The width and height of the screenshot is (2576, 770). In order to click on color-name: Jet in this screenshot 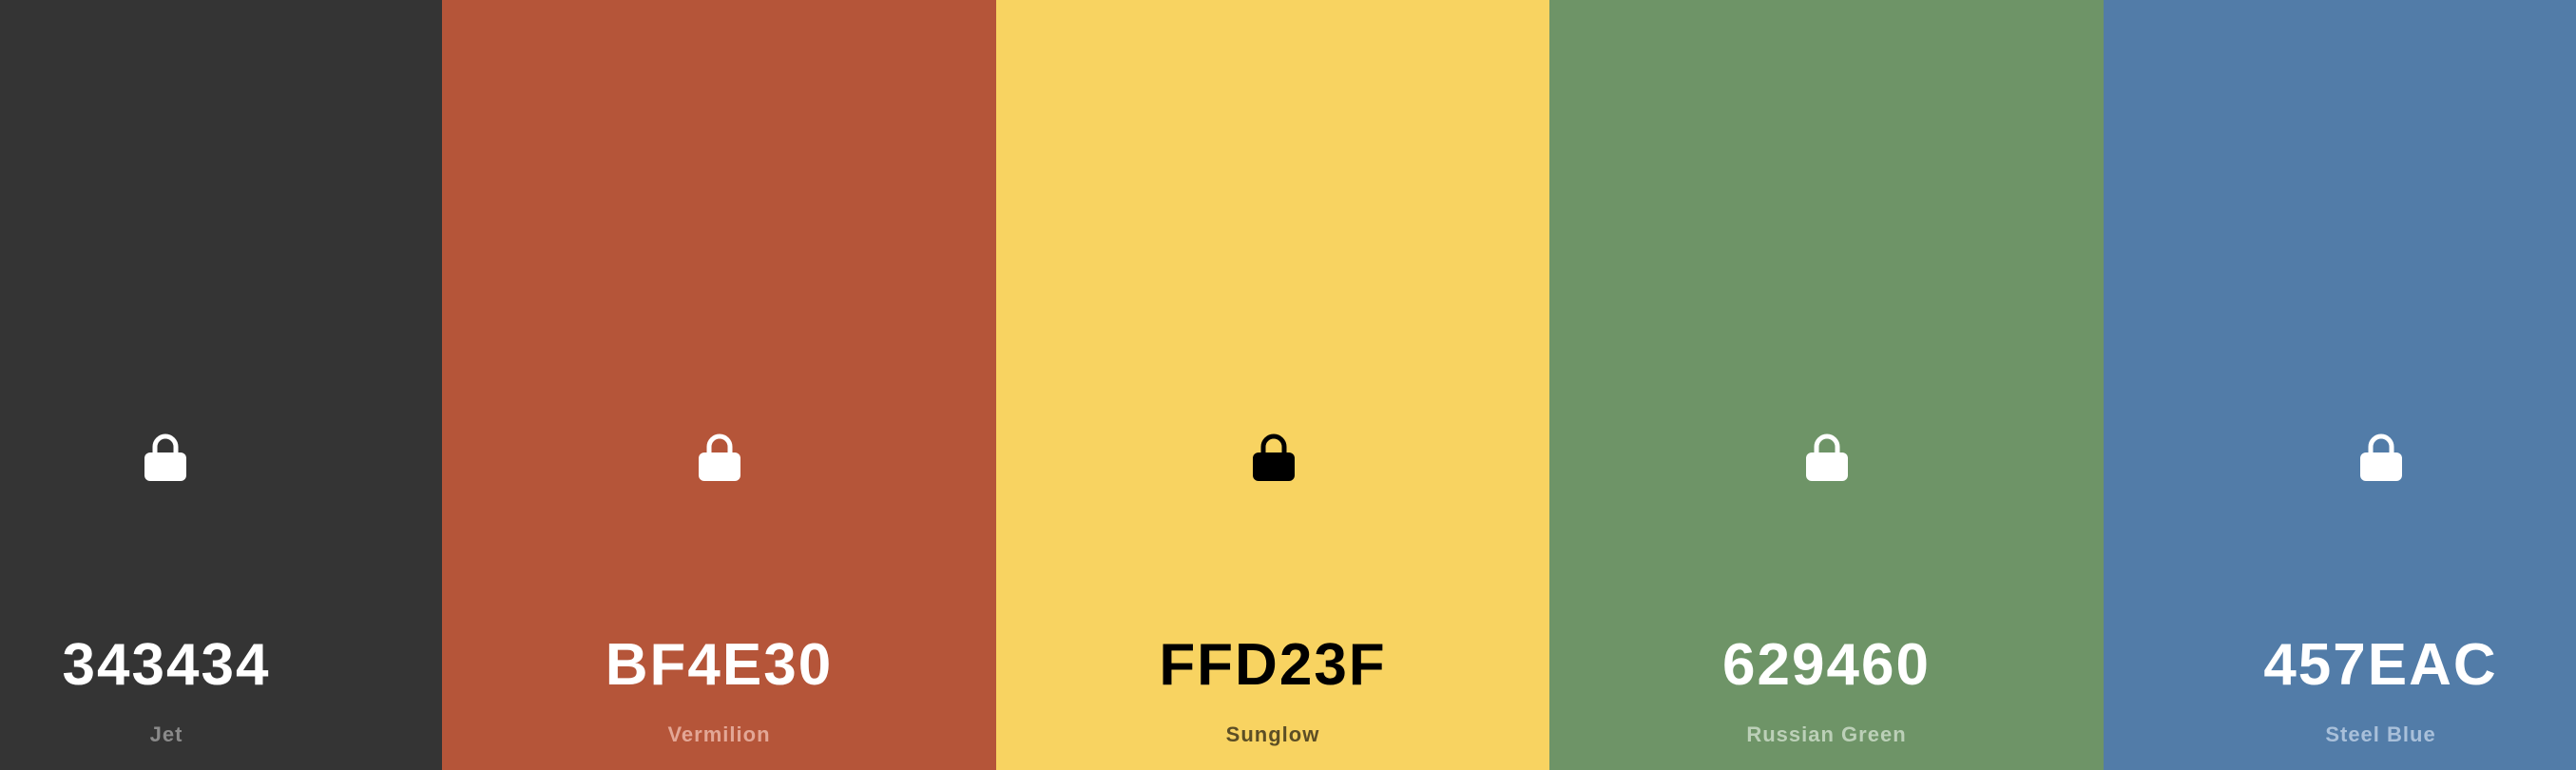, I will do `click(166, 734)`.